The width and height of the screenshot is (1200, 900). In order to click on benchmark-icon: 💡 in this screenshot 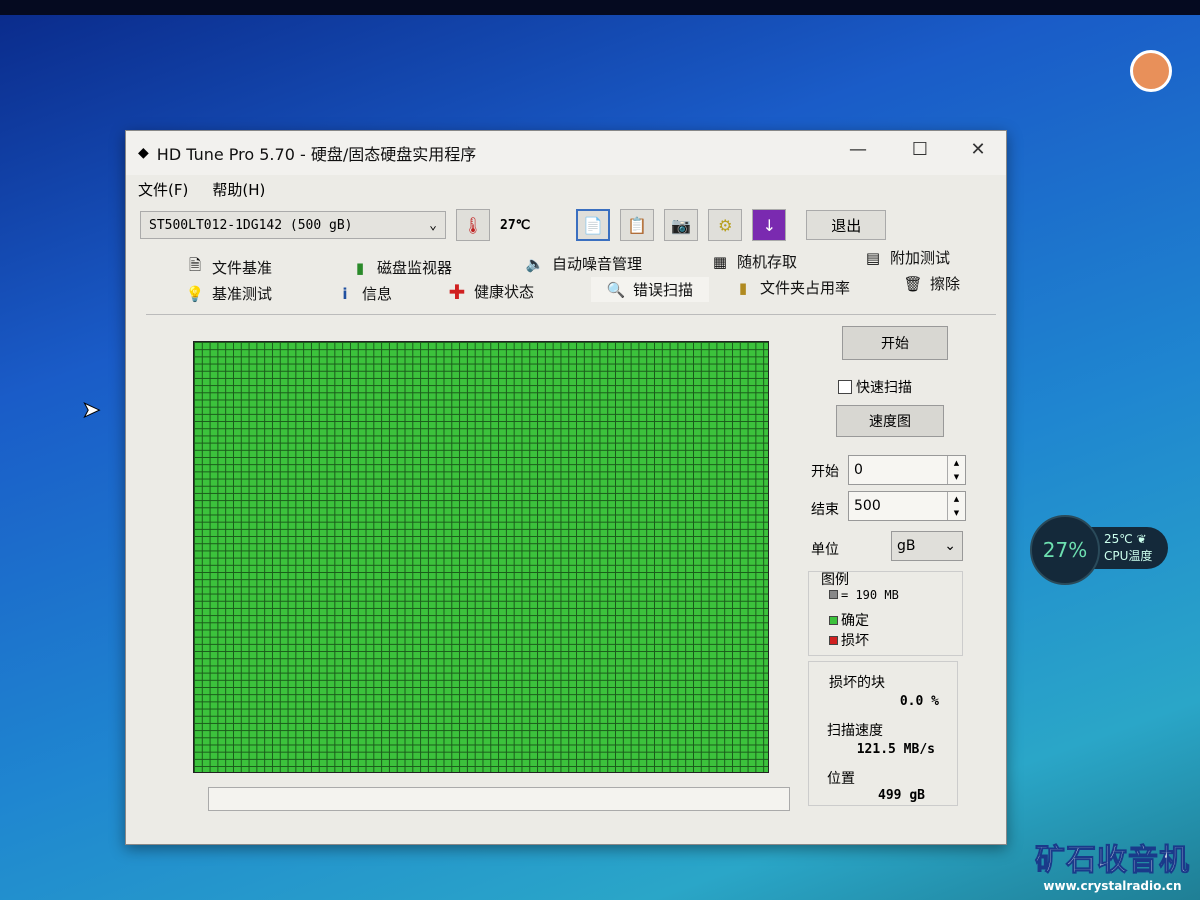, I will do `click(195, 293)`.